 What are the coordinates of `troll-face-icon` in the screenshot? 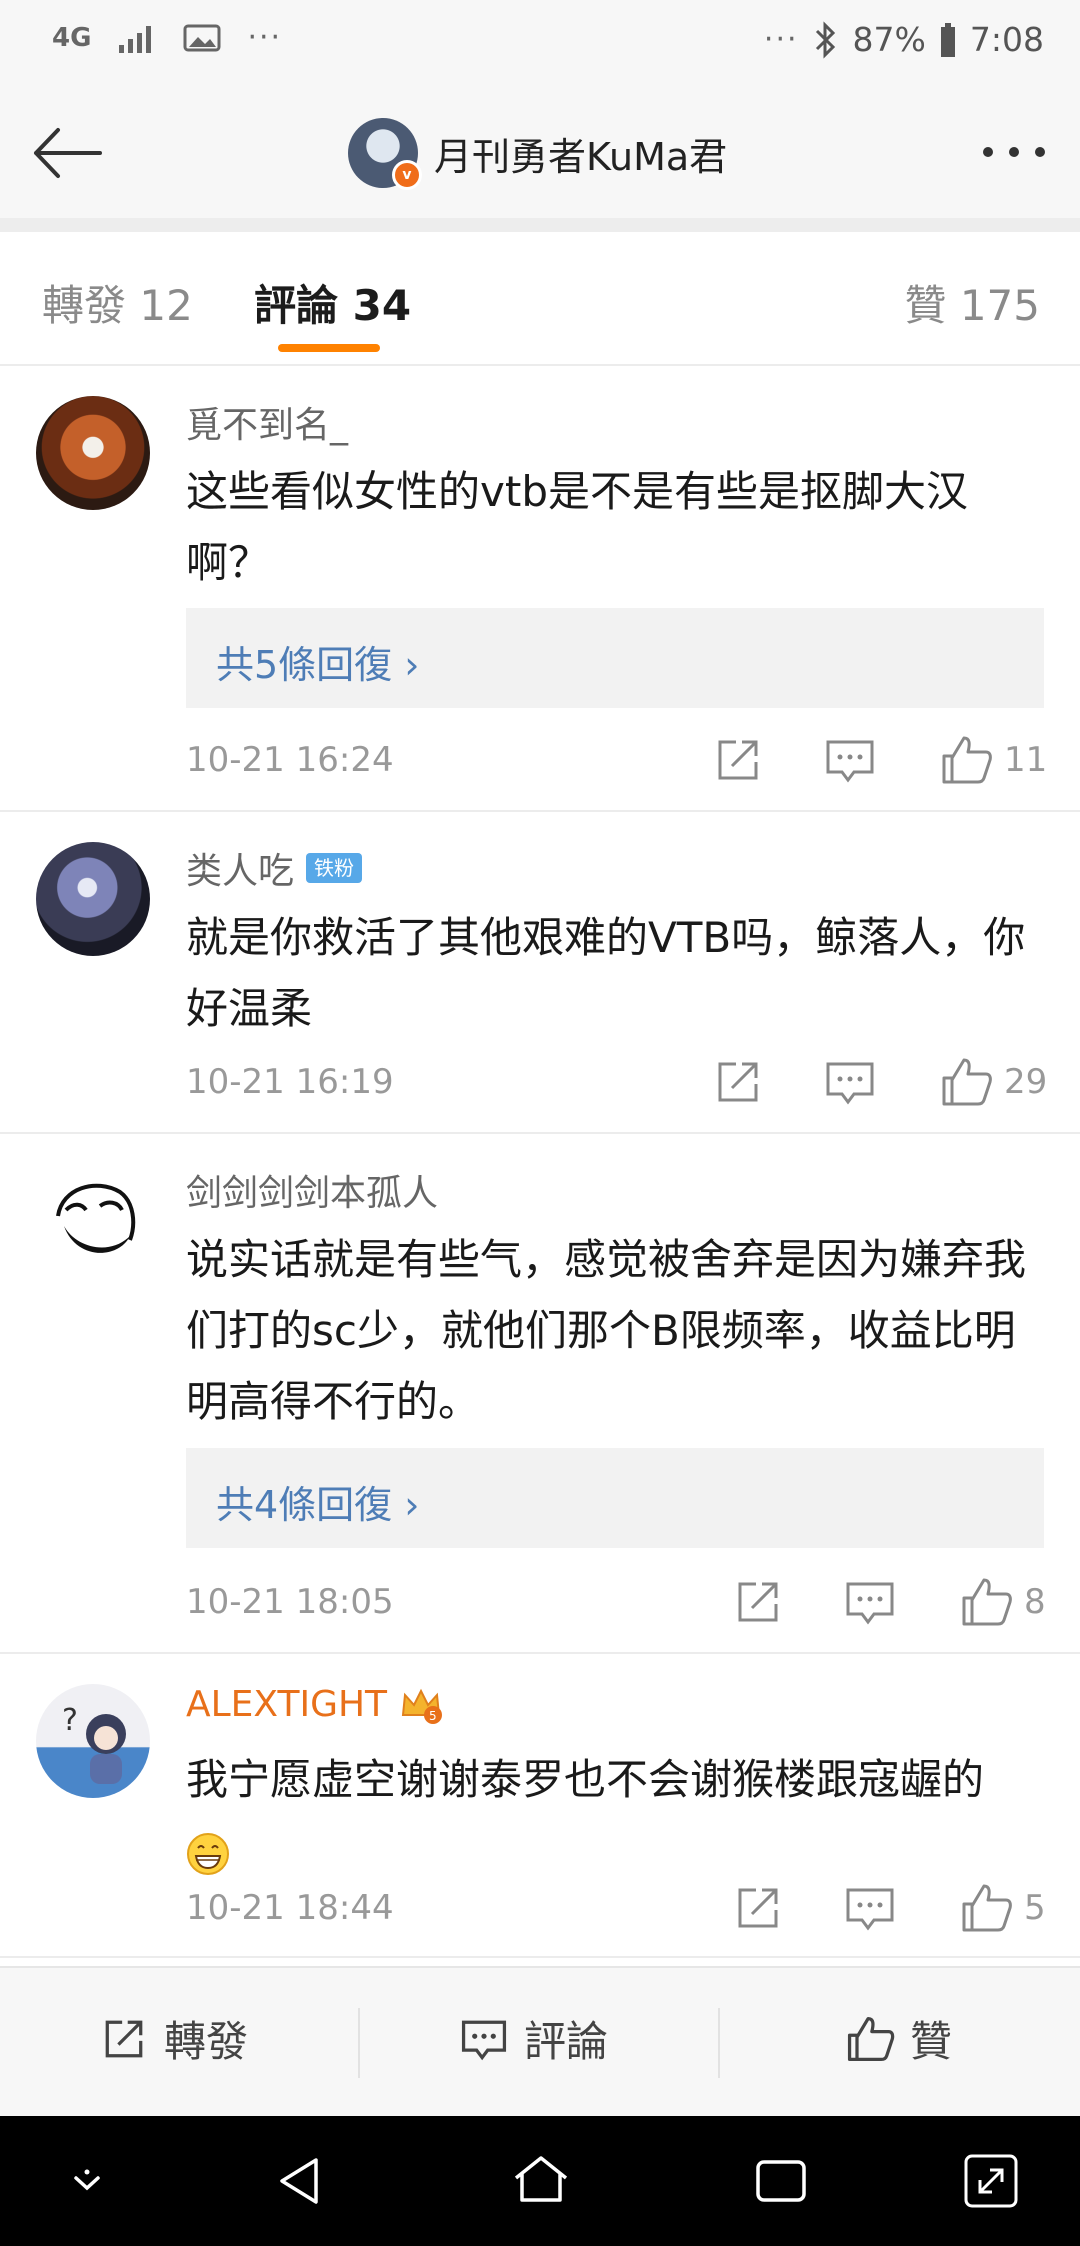 It's located at (93, 1221).